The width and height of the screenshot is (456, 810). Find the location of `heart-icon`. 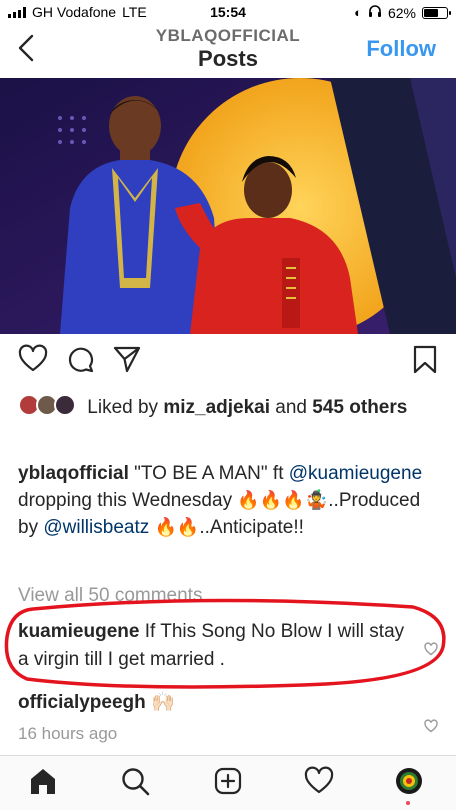

heart-icon is located at coordinates (33, 359).